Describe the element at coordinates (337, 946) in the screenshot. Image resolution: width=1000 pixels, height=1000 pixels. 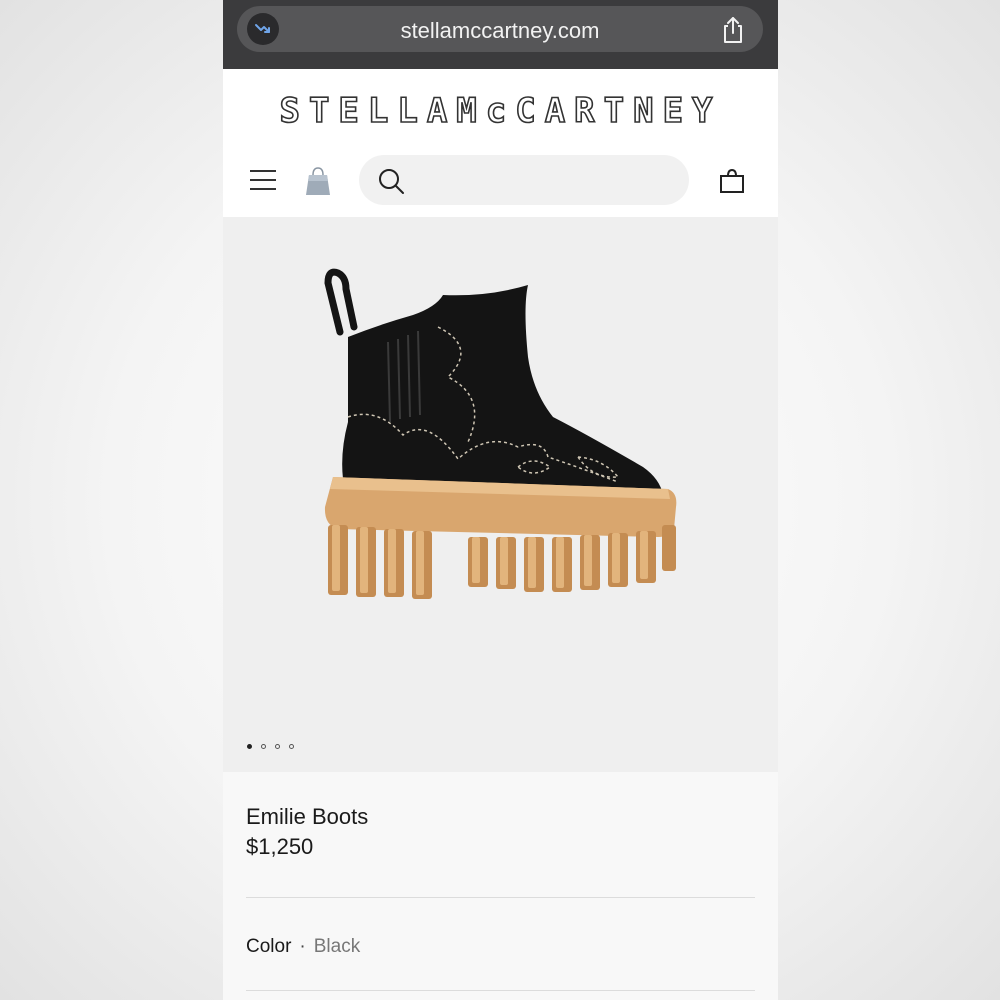
I see `color-value: Black` at that location.